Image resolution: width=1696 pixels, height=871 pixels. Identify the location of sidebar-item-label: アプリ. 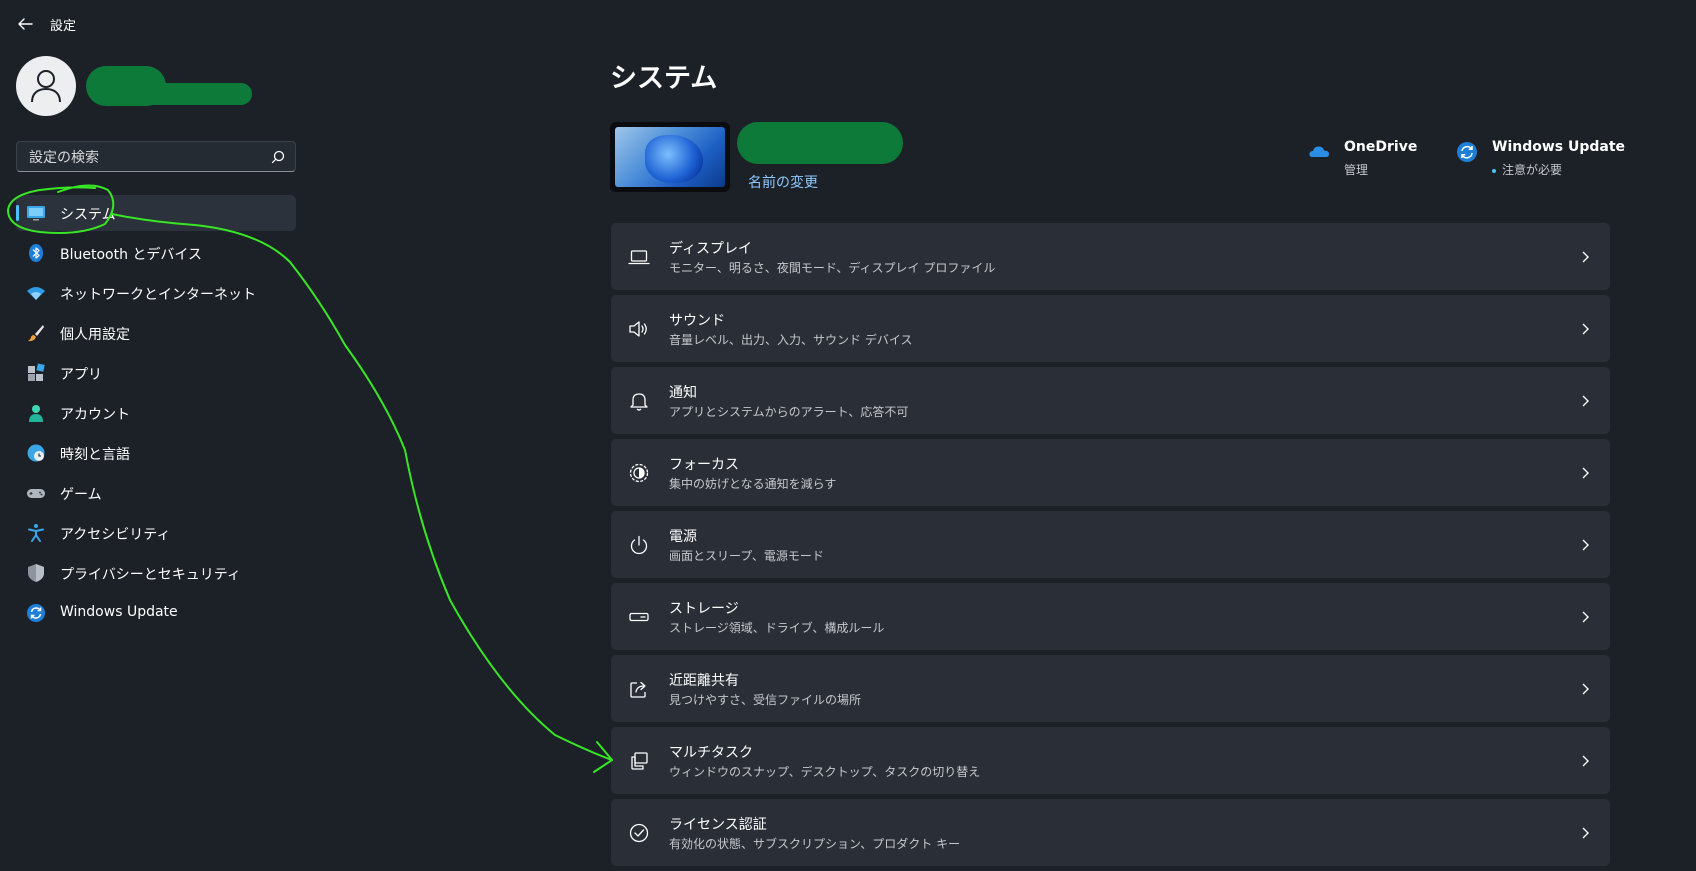
(81, 375).